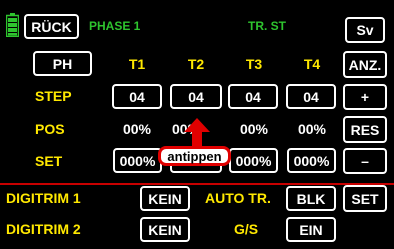 Image resolution: width=394 pixels, height=249 pixels. I want to click on ph-button: PH, so click(62, 63).